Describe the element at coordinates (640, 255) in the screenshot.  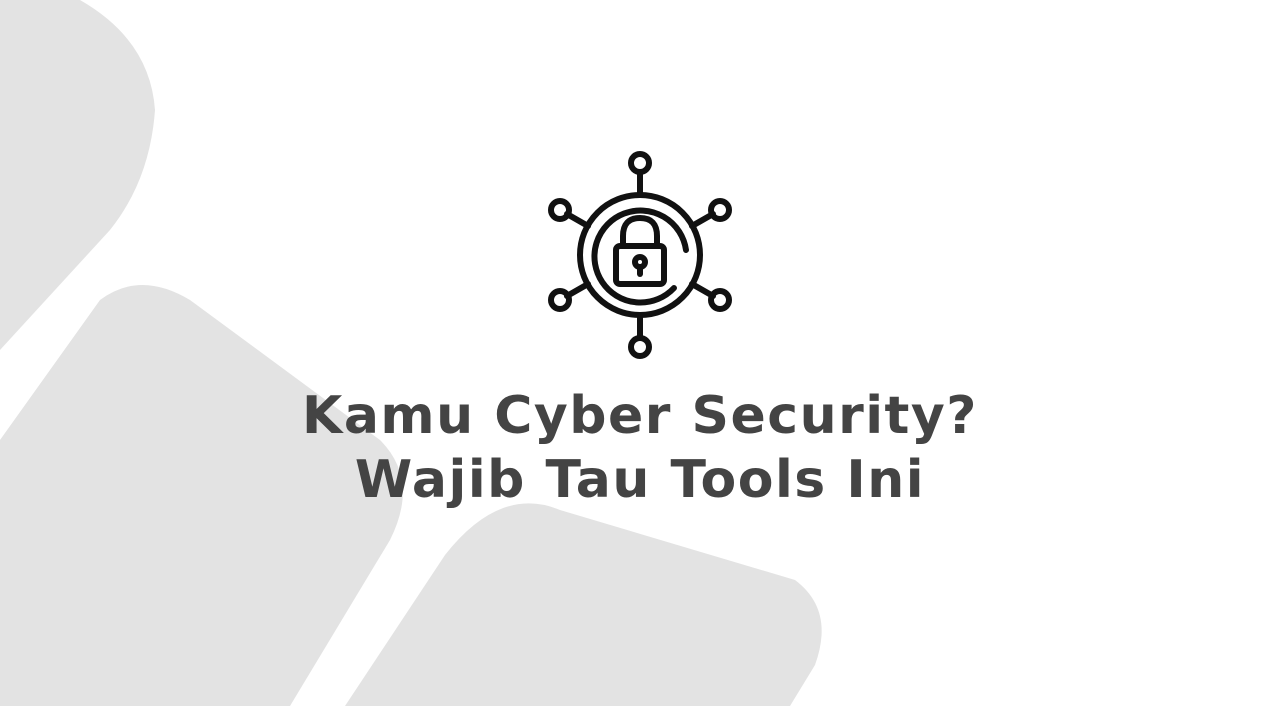
I see `network-lock-icon` at that location.